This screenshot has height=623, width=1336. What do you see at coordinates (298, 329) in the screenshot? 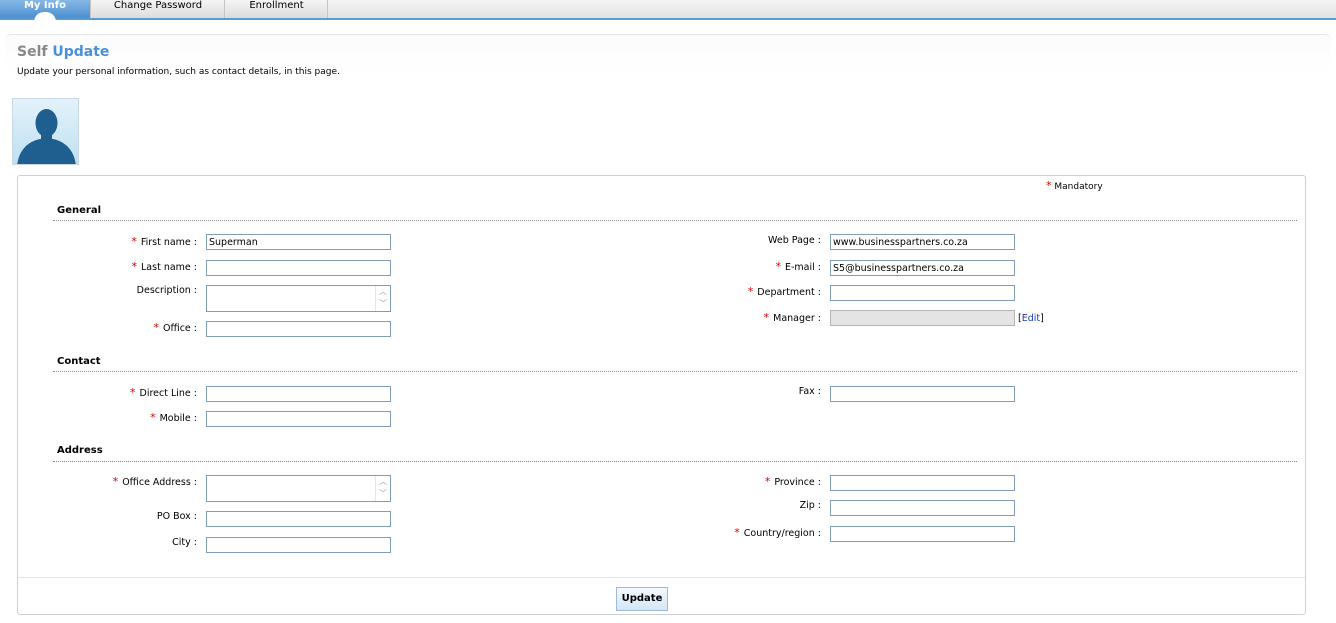
I see `office-input` at bounding box center [298, 329].